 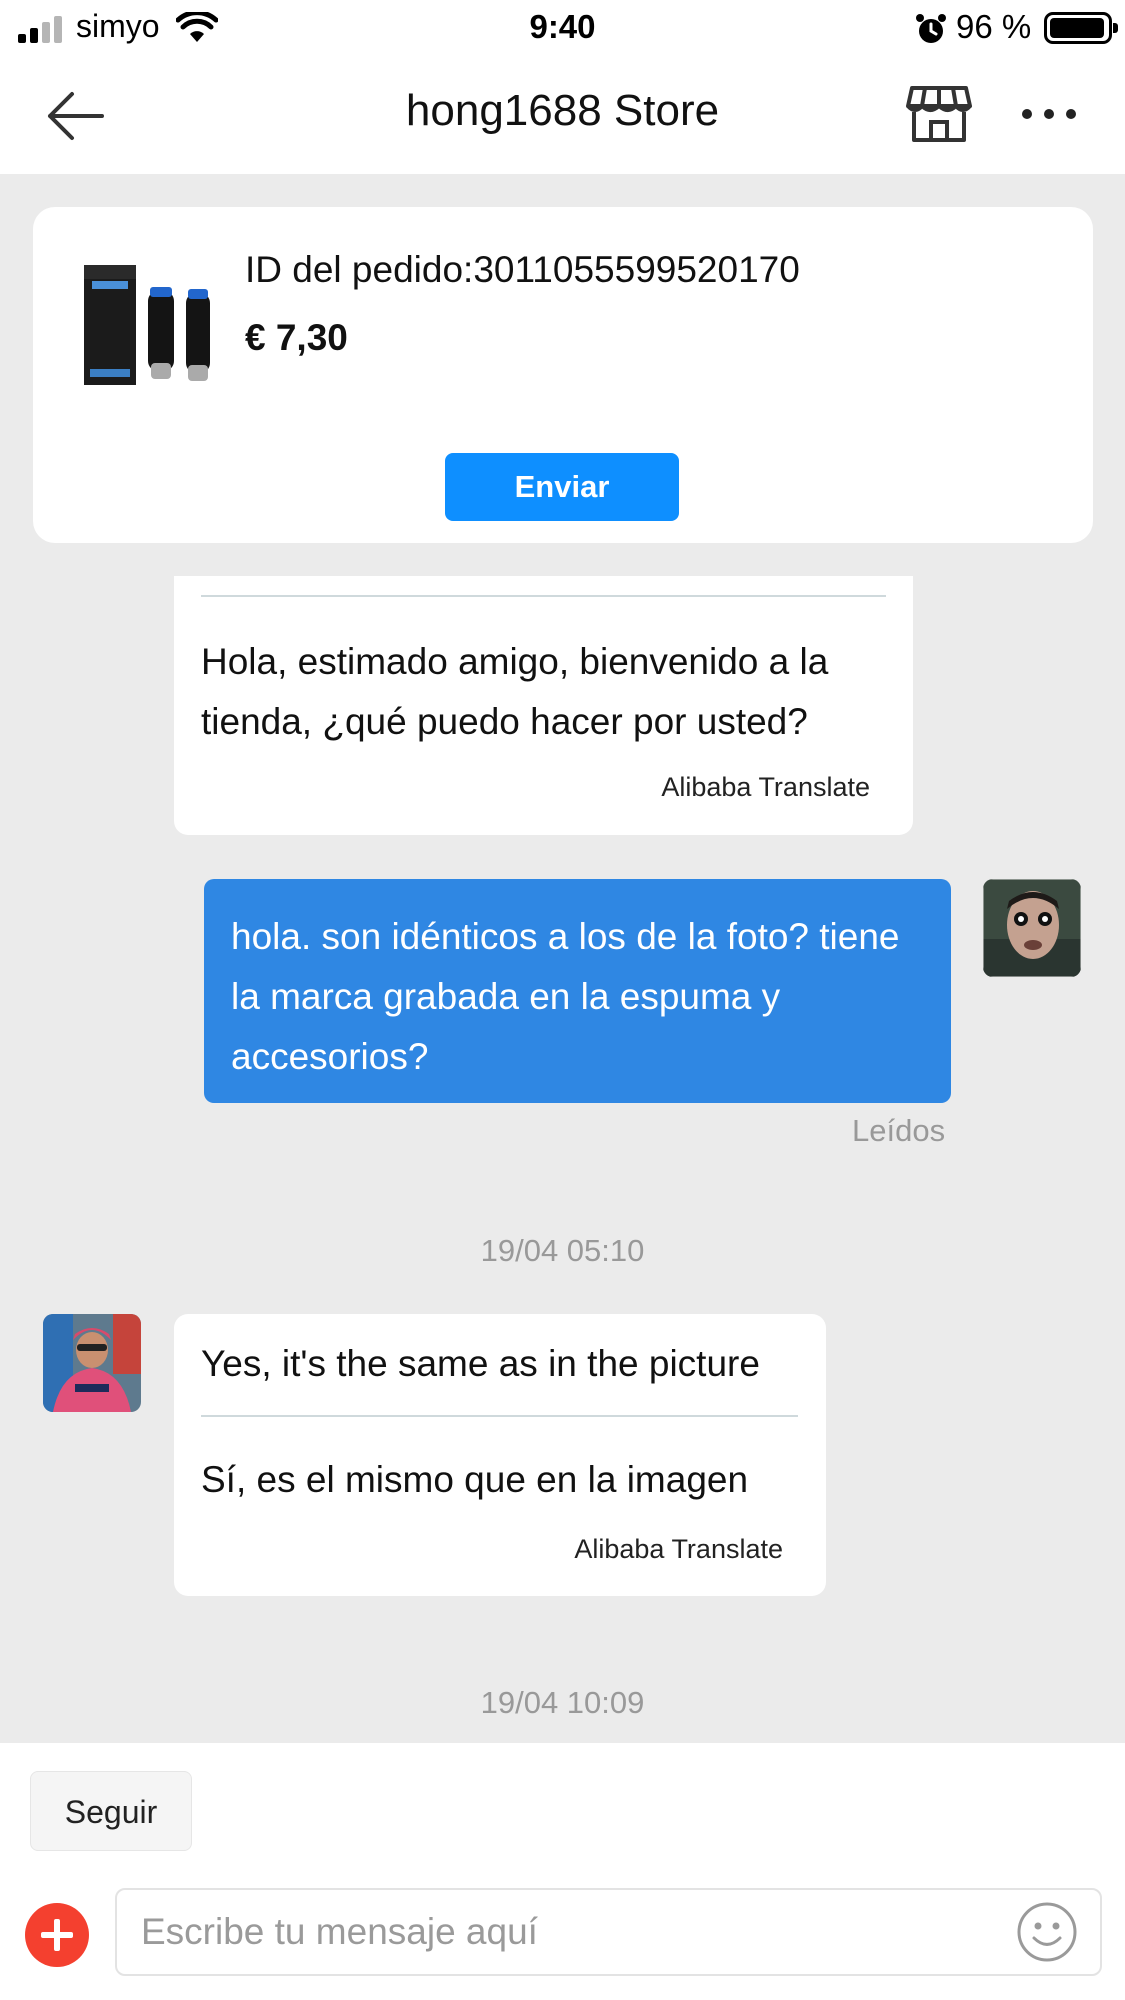 What do you see at coordinates (480, 1363) in the screenshot?
I see `message-original-text: Yes, it's the same as in the picture` at bounding box center [480, 1363].